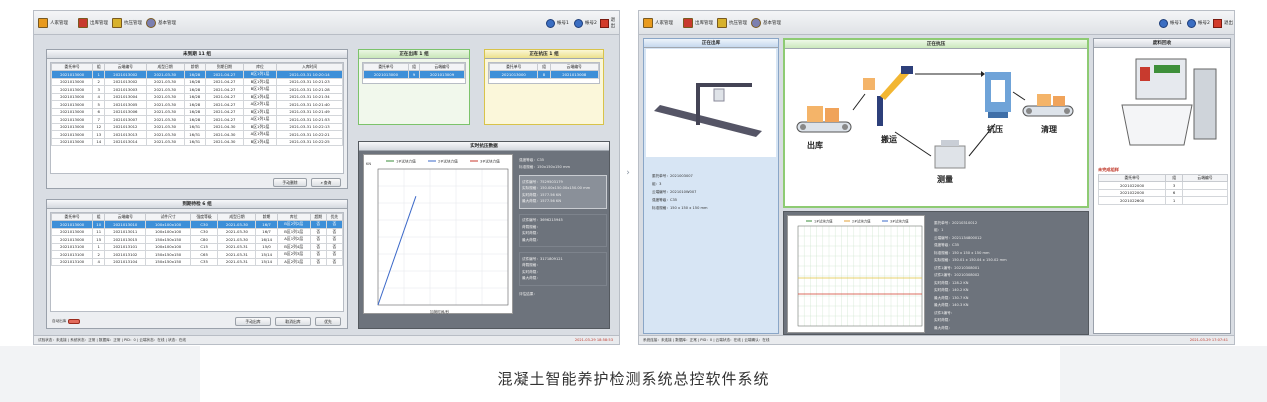 The width and height of the screenshot is (1267, 402). Describe the element at coordinates (414, 73) in the screenshot. I see `outbound-table: 委托单号组云端编号 2021013000 9 2021013009` at that location.